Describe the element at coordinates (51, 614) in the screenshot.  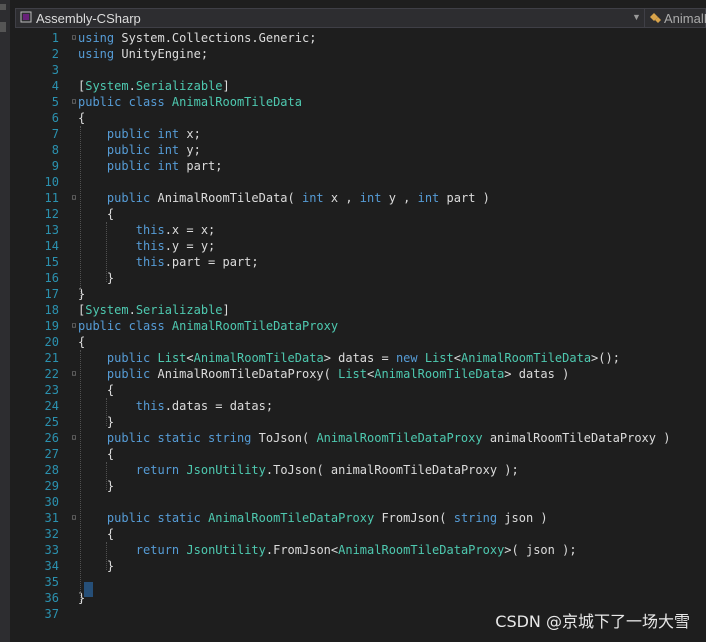
I see `line-number: 37` at that location.